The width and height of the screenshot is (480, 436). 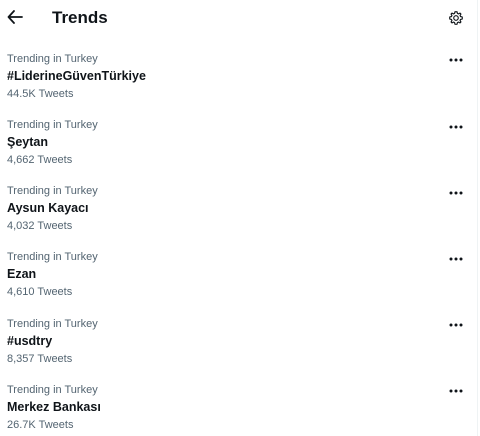 I want to click on trend-tweet-count: 44.5K Tweets, so click(x=40, y=94).